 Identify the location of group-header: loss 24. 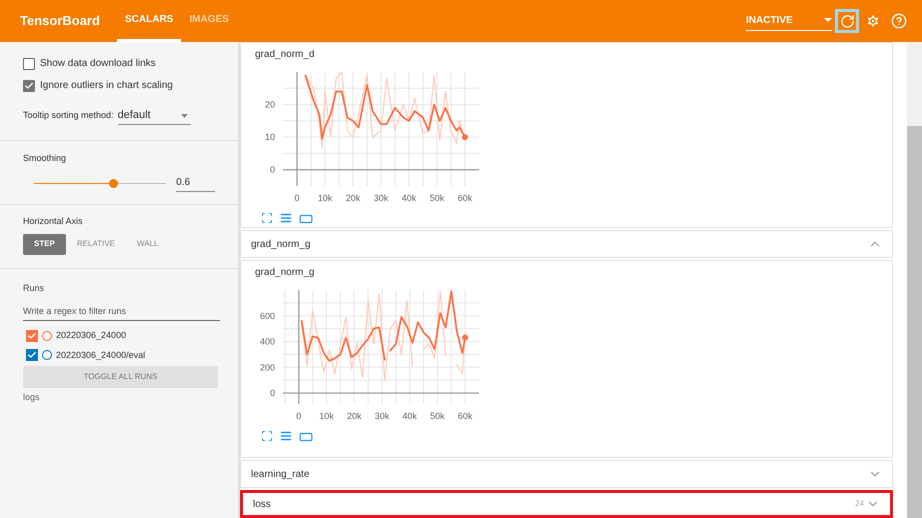
(566, 504).